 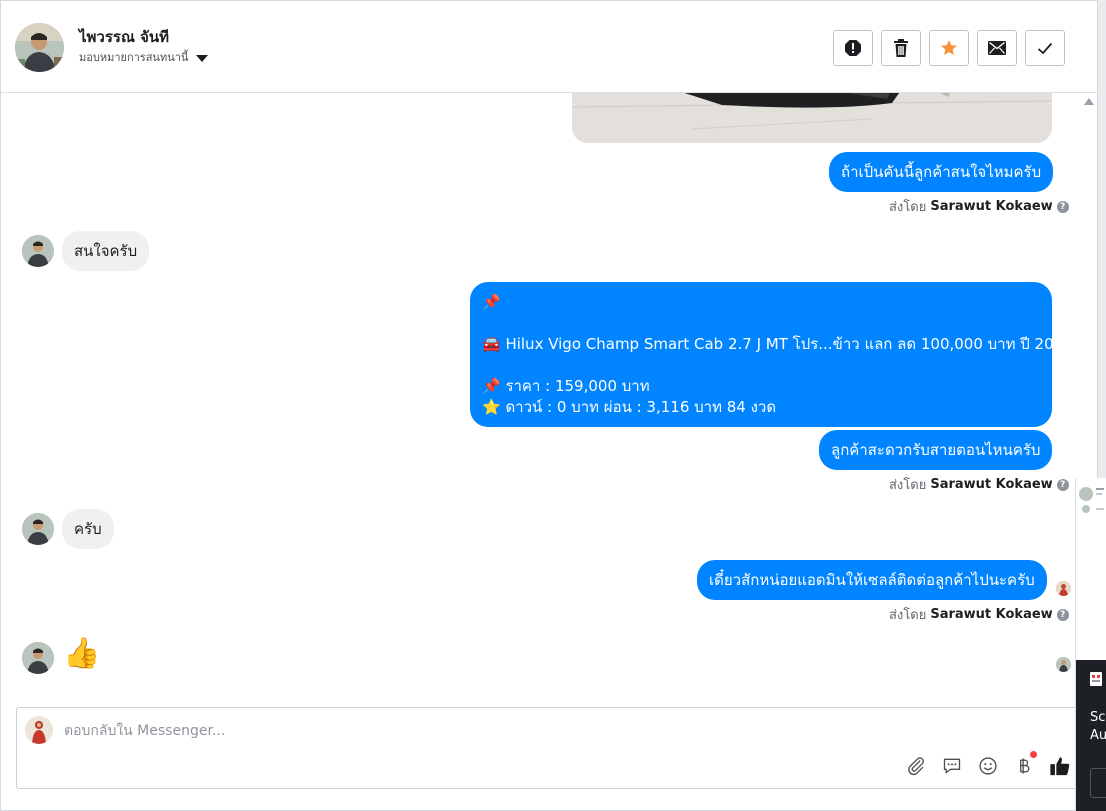 What do you see at coordinates (629, 407) in the screenshot?
I see `product-down-payment: ⭐ ดาวน์ : 0 บาท ผ่อน : 3,116 บาท 84 งวด` at bounding box center [629, 407].